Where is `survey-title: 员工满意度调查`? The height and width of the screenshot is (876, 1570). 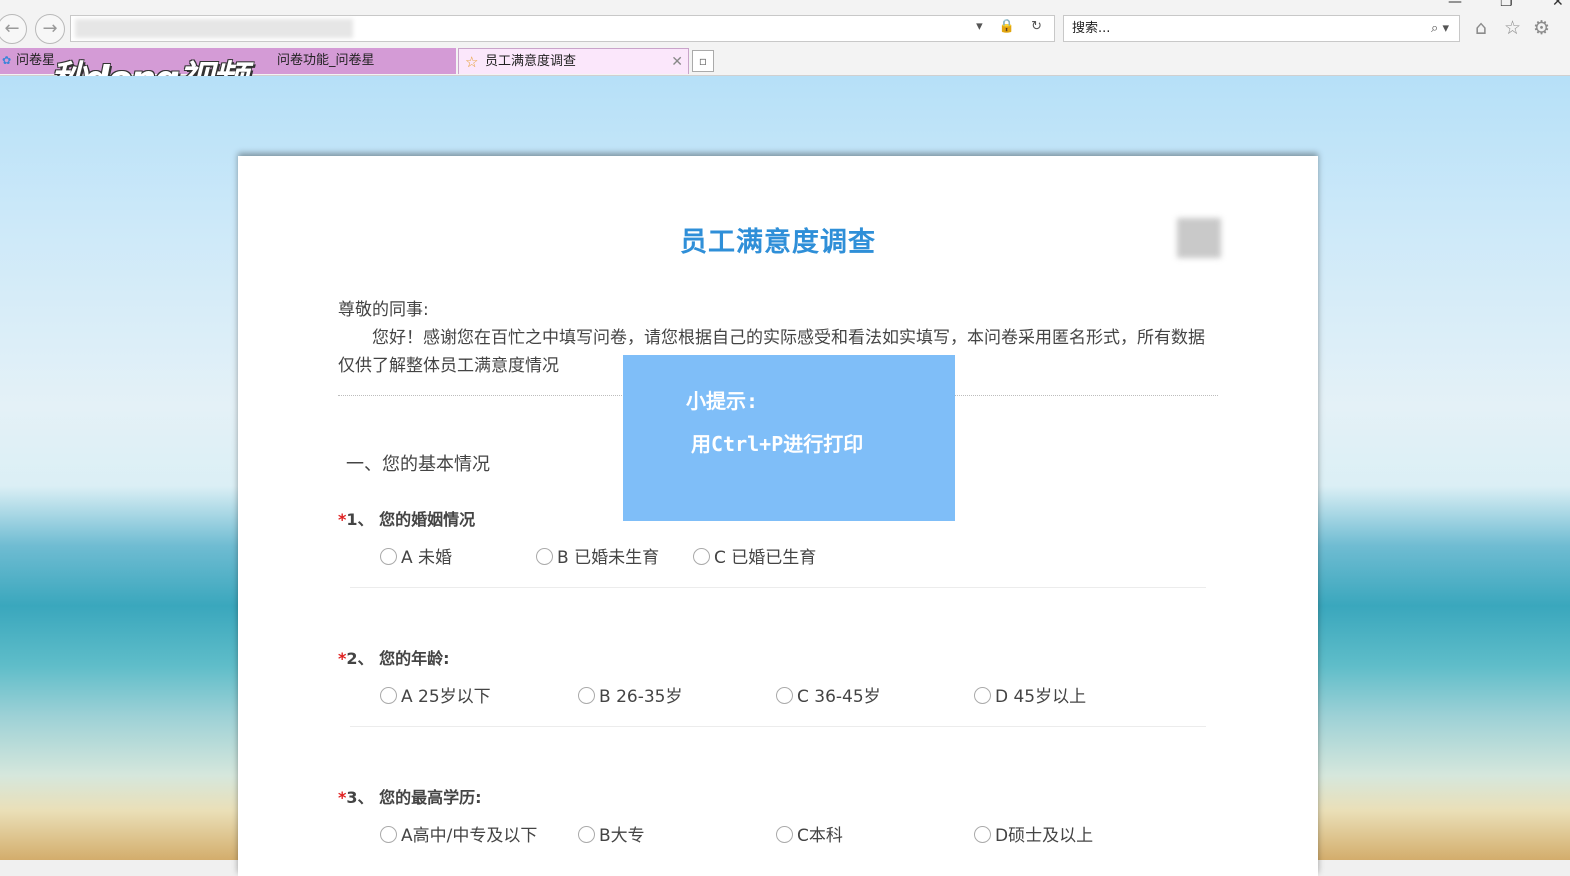
survey-title: 员工满意度调查 is located at coordinates (778, 242).